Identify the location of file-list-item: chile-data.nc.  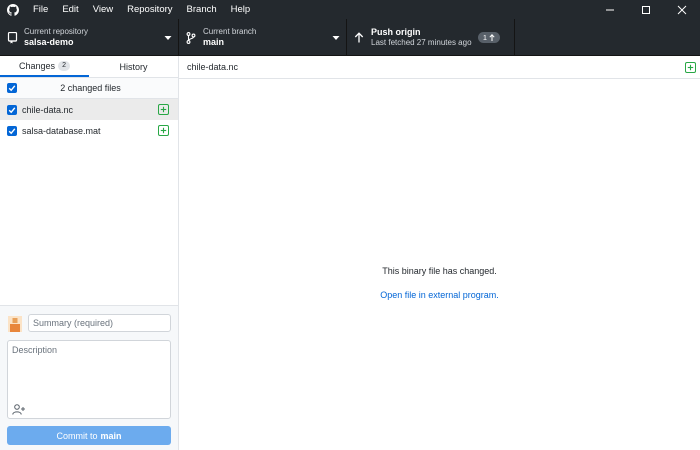
(89, 109).